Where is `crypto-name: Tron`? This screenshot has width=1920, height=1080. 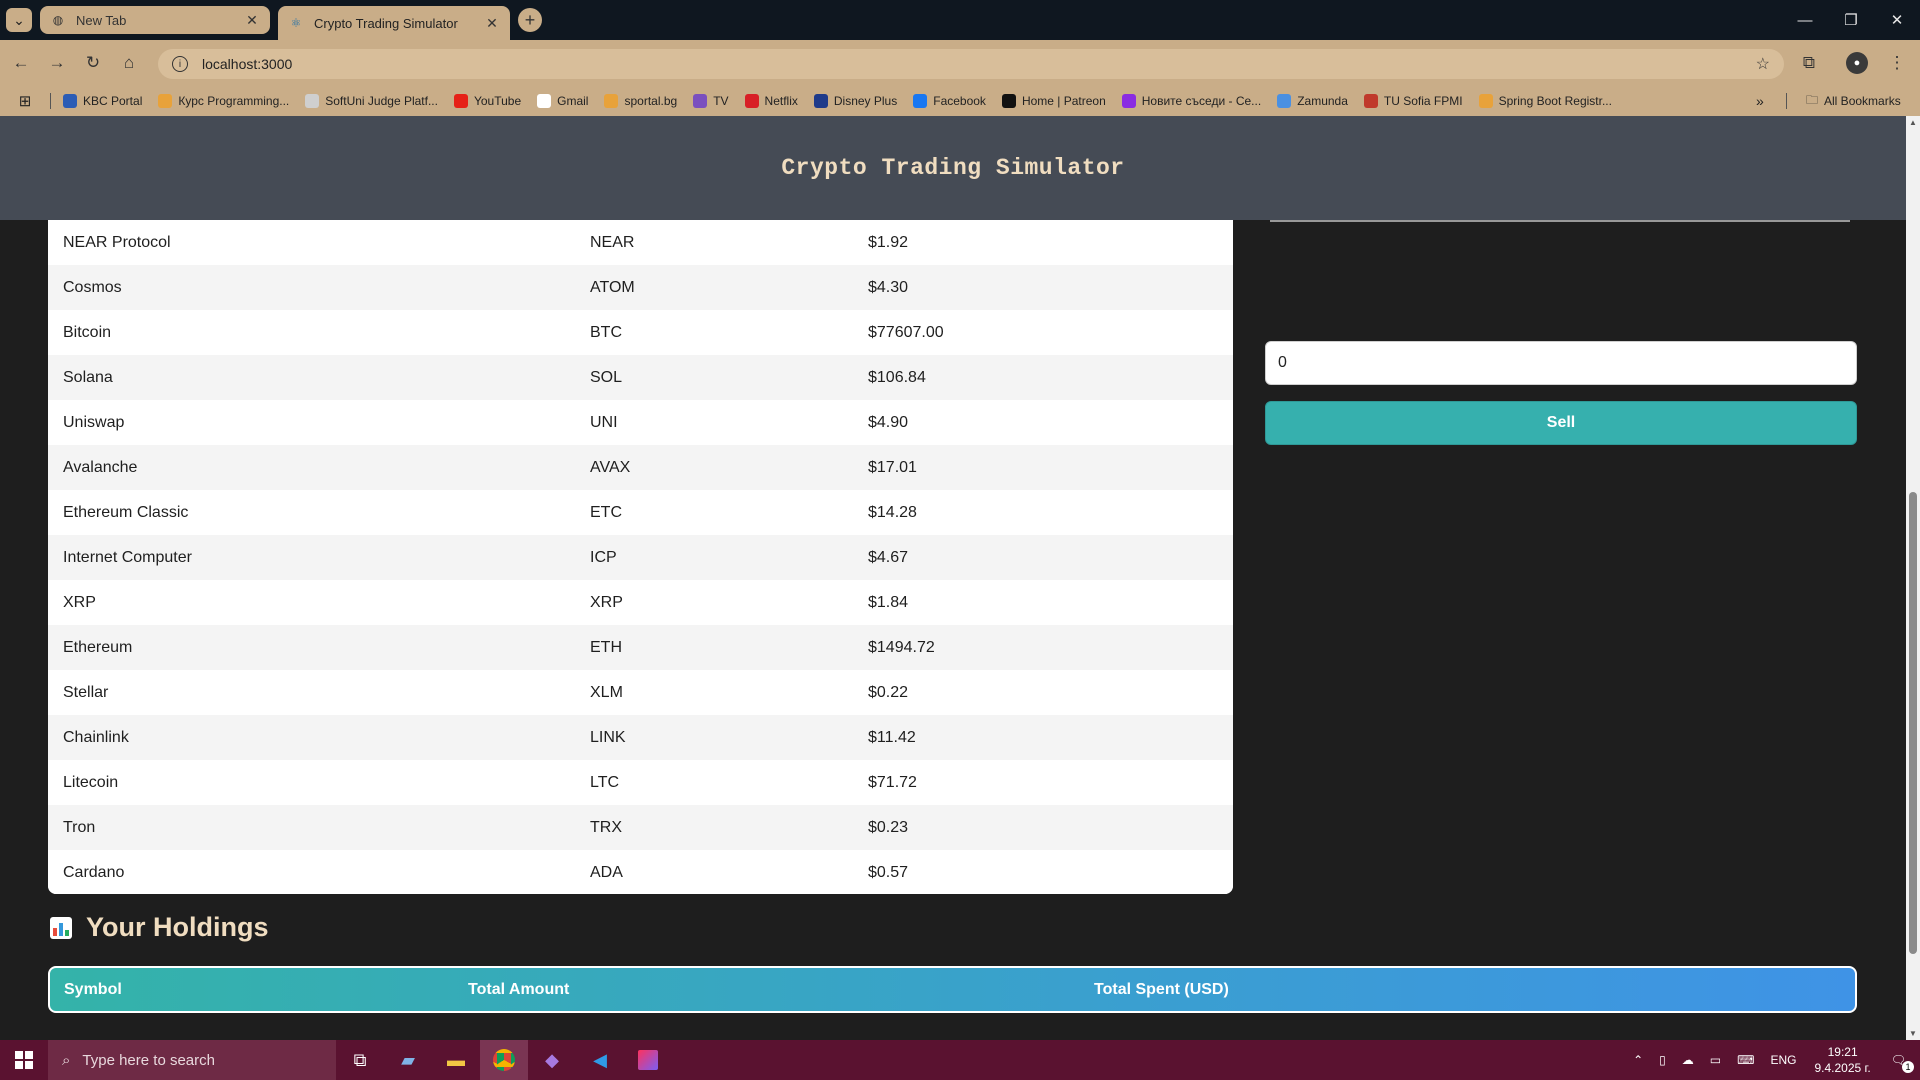
crypto-name: Tron is located at coordinates (79, 827).